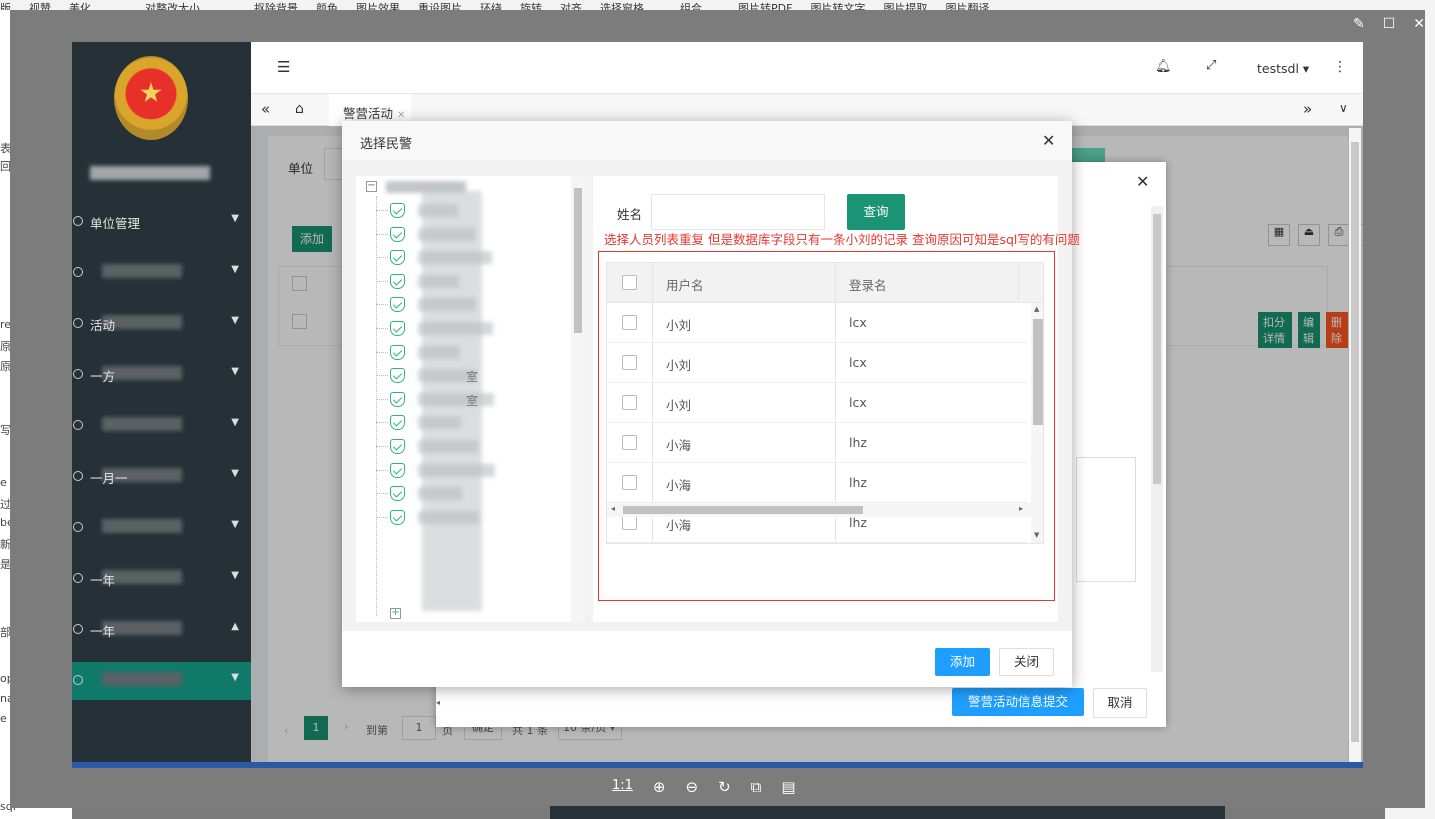 This screenshot has width=1435, height=819. Describe the element at coordinates (401, 115) in the screenshot. I see `tab-close-icon: ✕` at that location.